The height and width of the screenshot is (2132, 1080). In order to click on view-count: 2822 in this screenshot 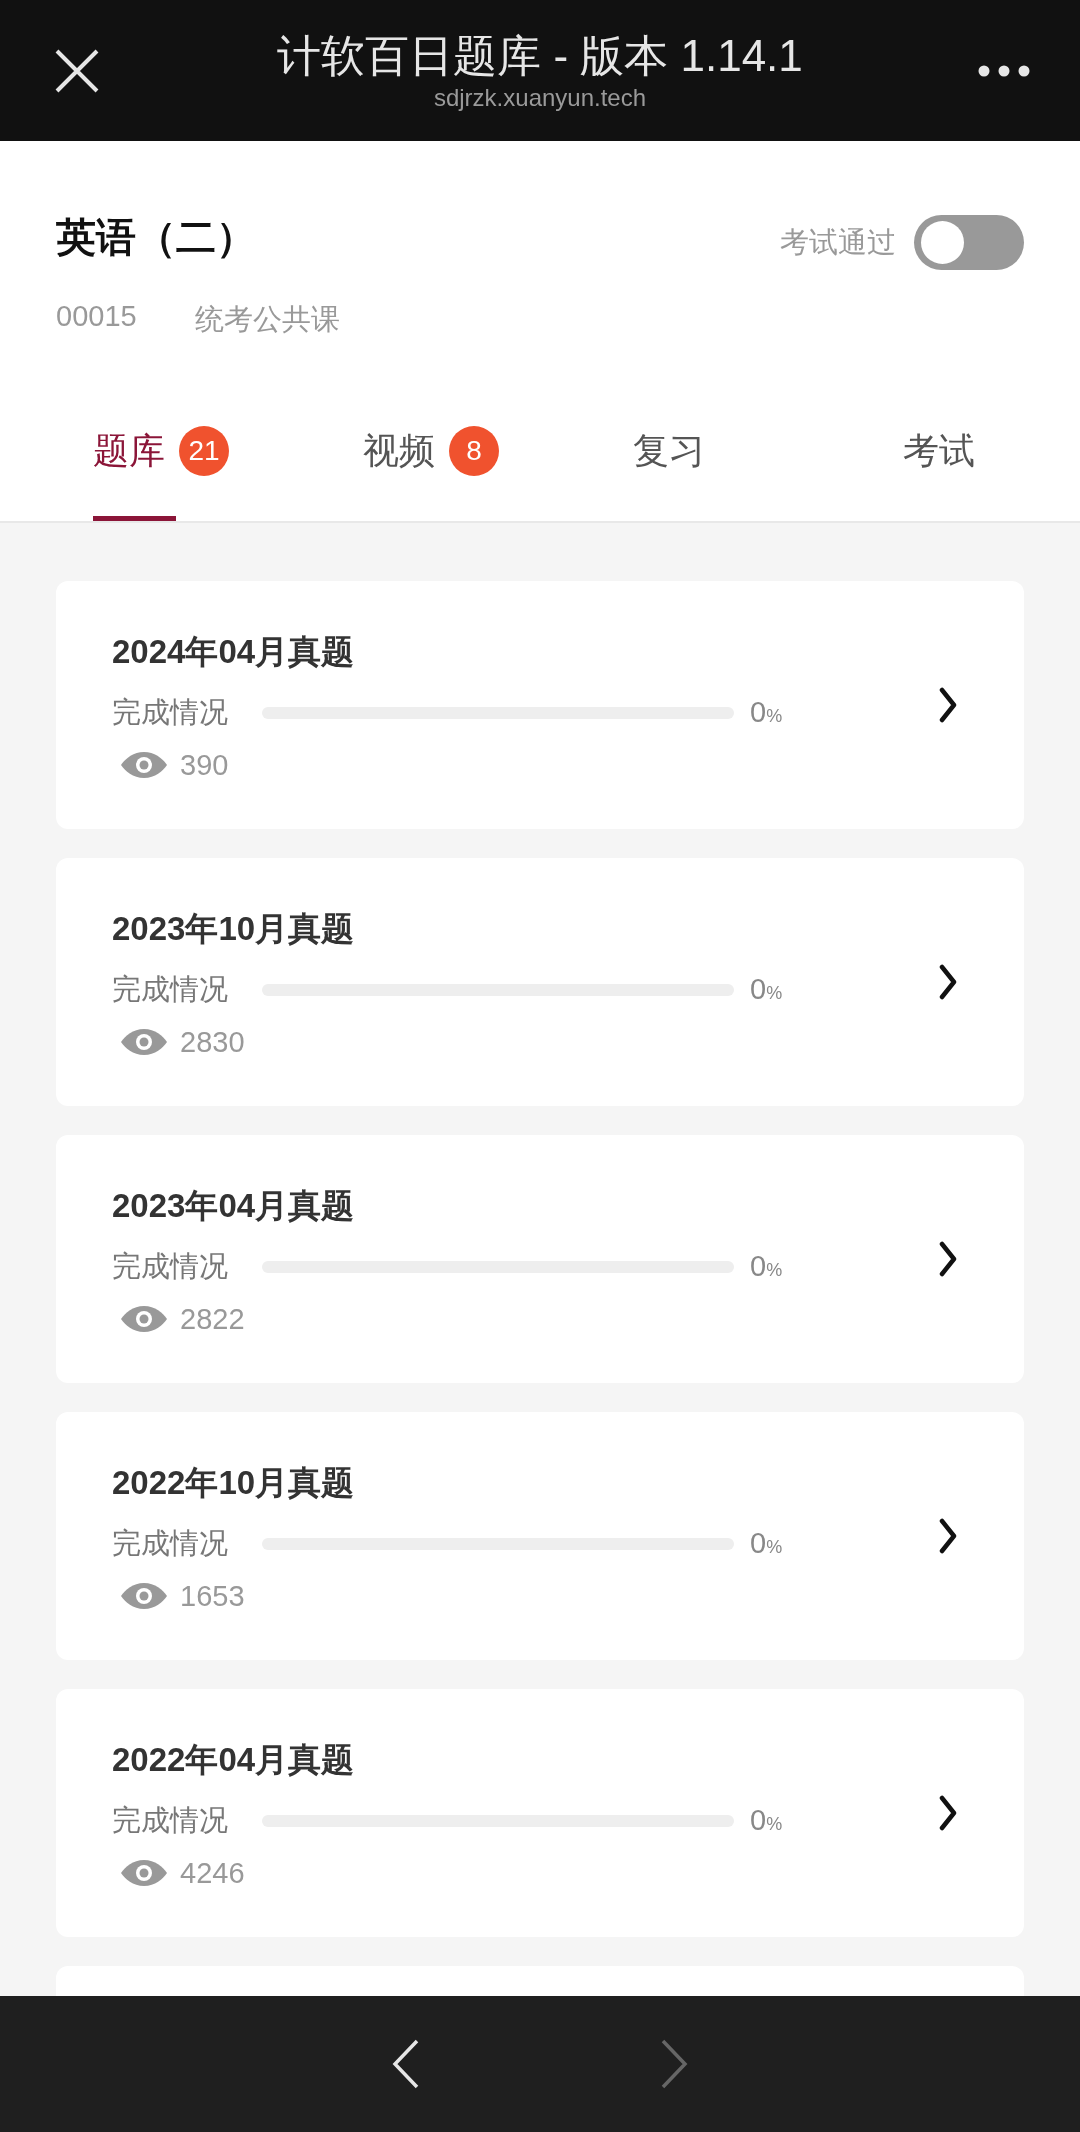, I will do `click(212, 1319)`.